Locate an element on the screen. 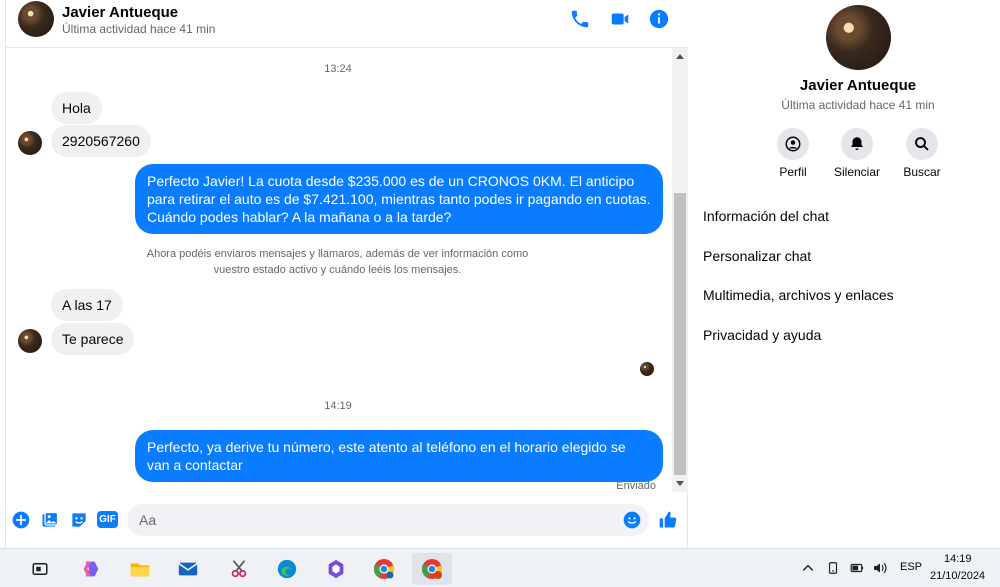 The width and height of the screenshot is (1000, 587). profile-button: Perfil is located at coordinates (793, 153).